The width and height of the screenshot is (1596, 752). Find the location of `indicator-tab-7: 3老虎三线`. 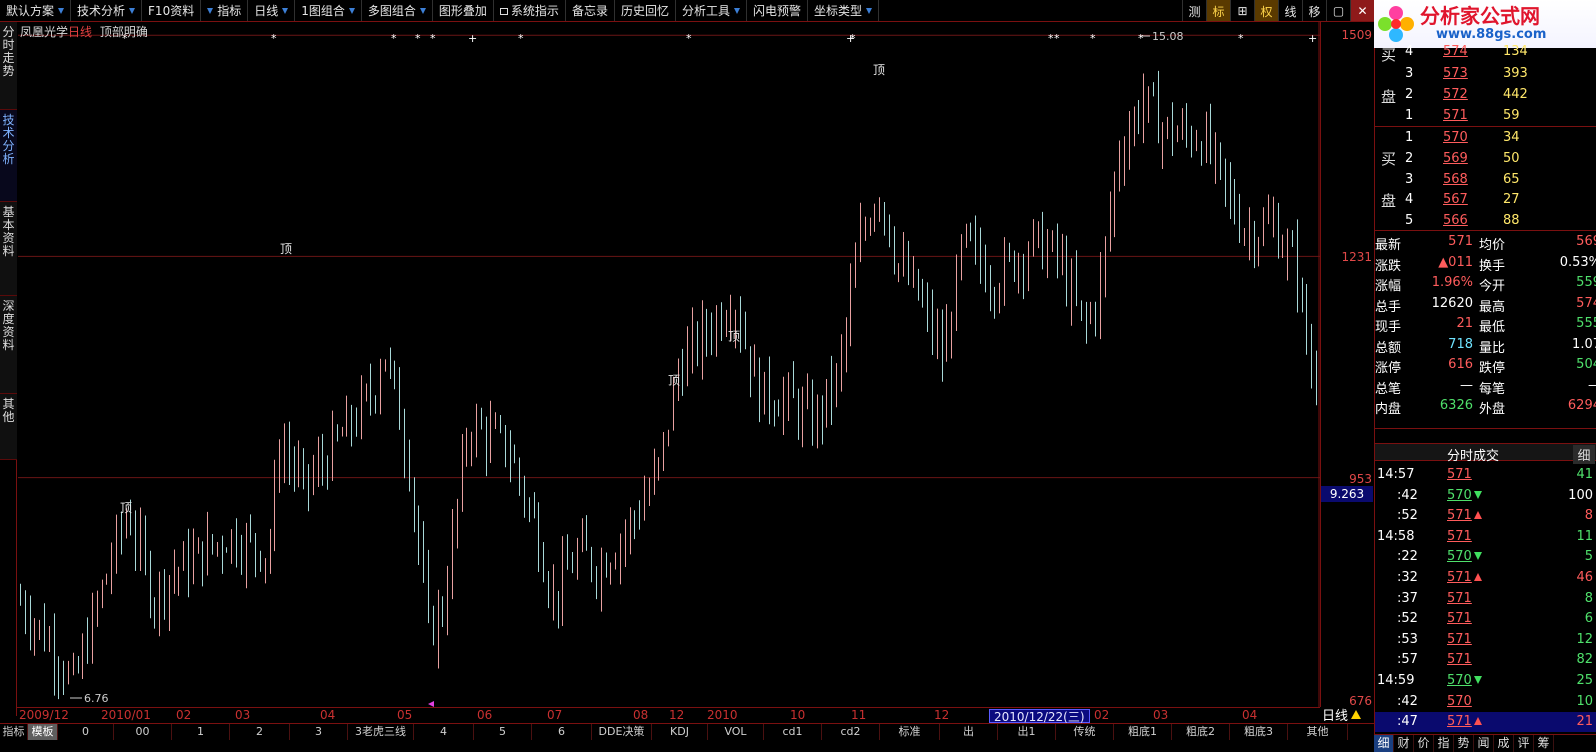

indicator-tab-7: 3老虎三线 is located at coordinates (381, 732).